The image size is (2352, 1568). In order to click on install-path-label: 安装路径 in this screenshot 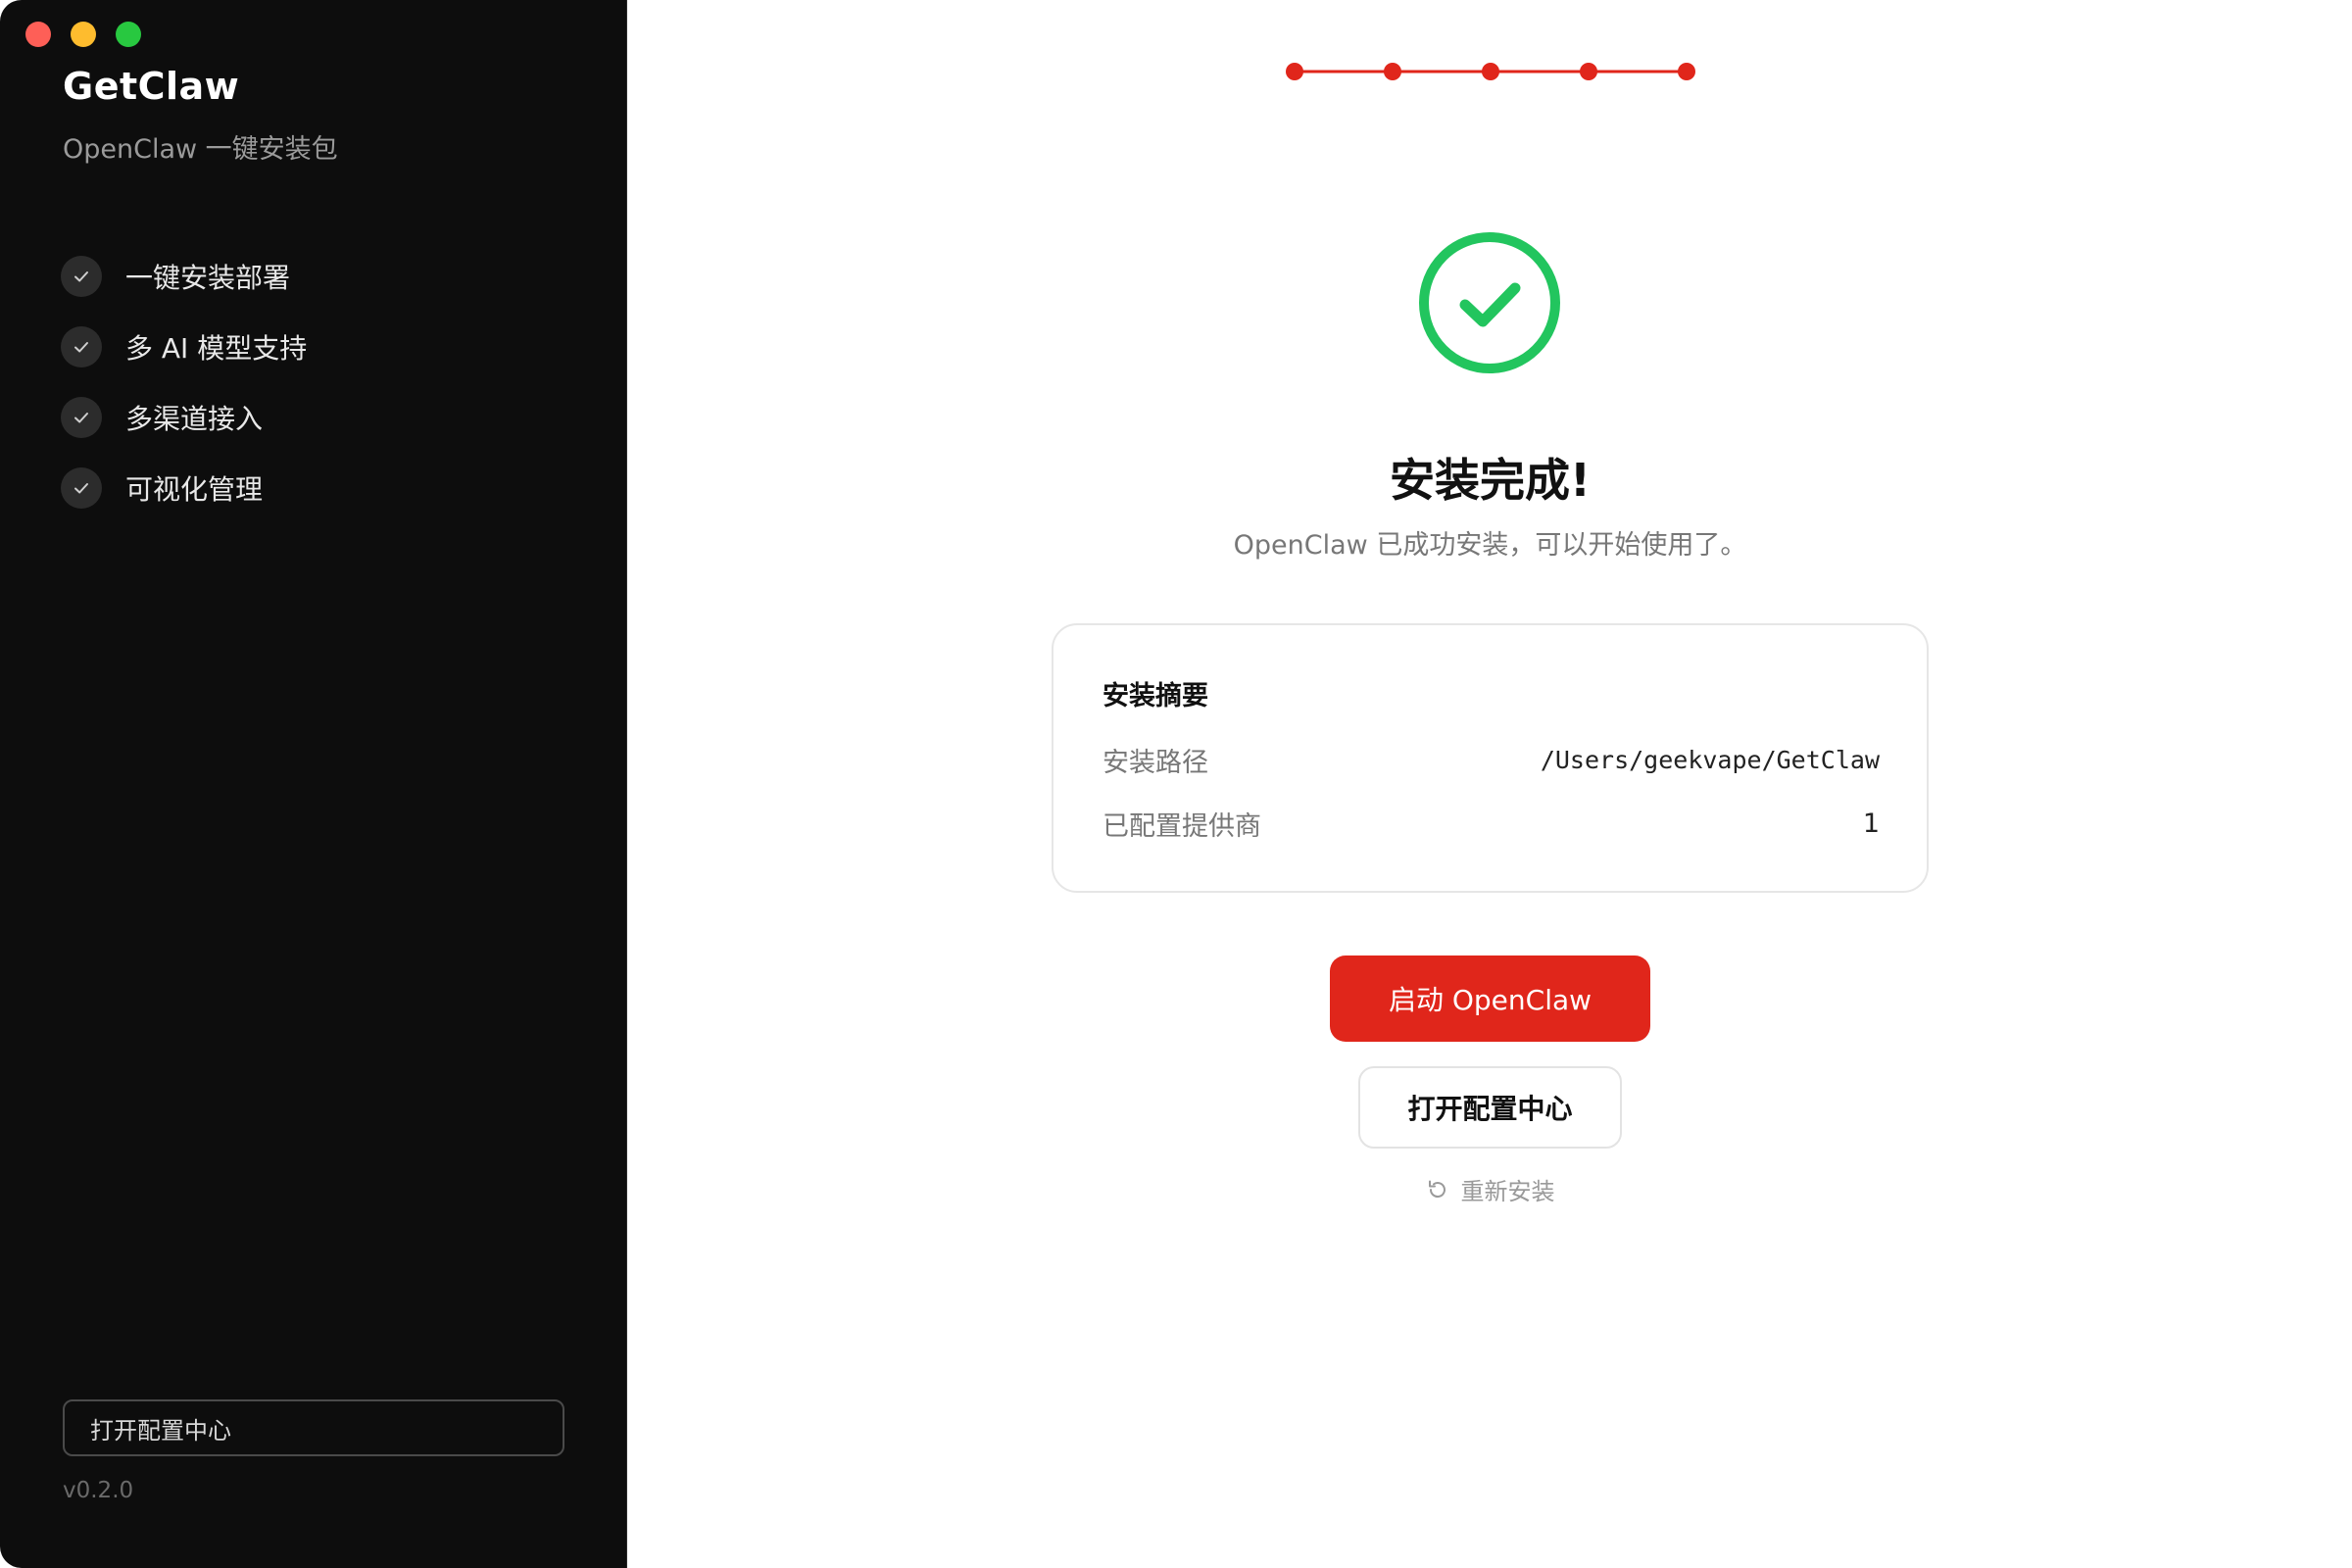, I will do `click(1155, 763)`.